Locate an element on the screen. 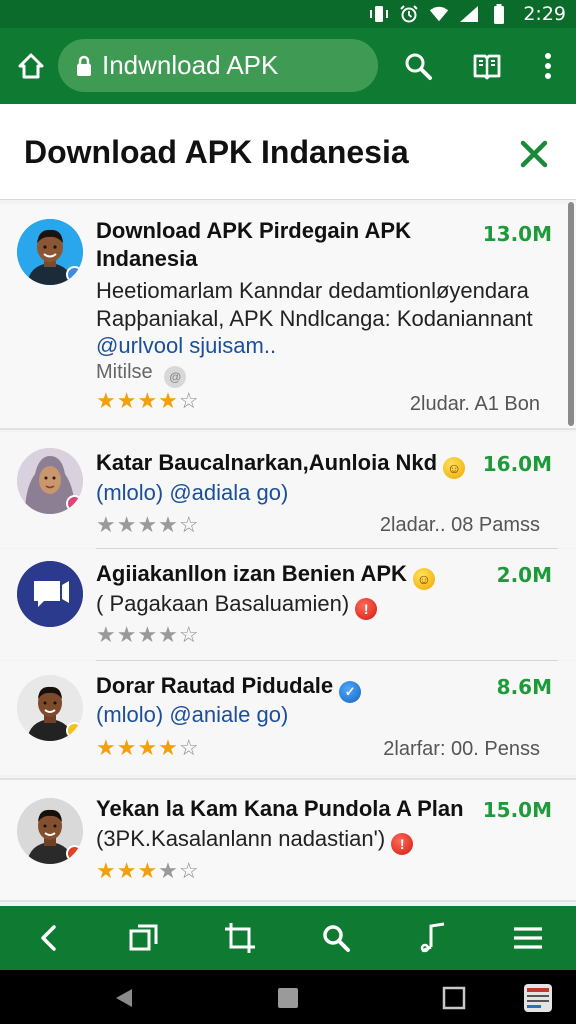 The image size is (576, 1024). vibrate-icon is located at coordinates (379, 14).